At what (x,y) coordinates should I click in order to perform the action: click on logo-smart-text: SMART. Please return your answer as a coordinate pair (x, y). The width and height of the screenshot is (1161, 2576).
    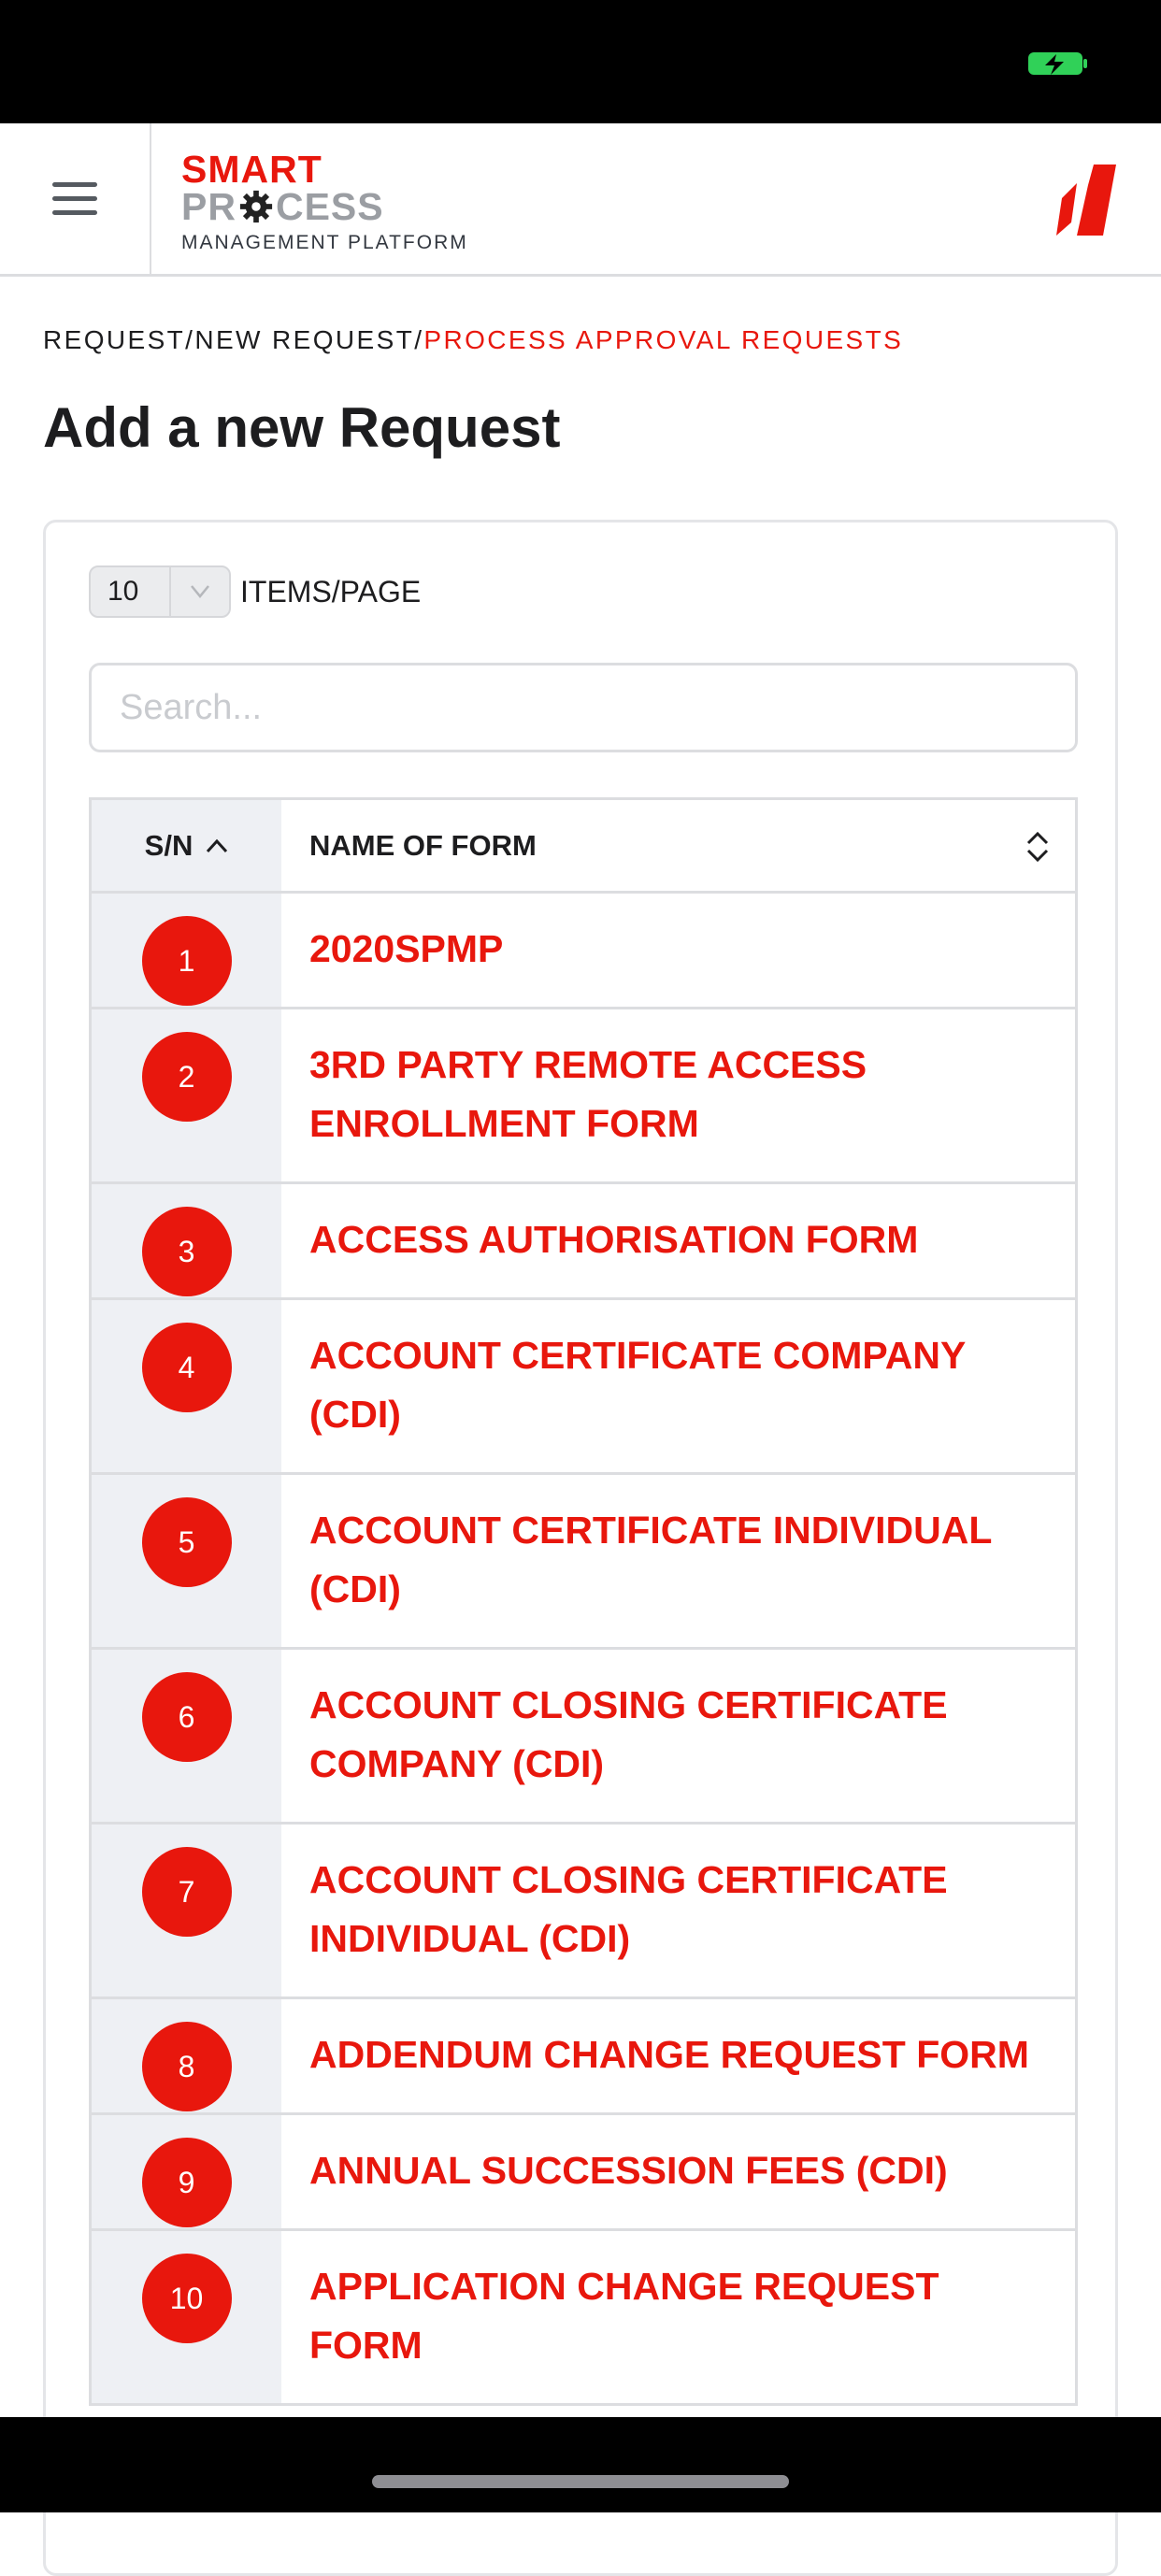
    Looking at the image, I should click on (251, 169).